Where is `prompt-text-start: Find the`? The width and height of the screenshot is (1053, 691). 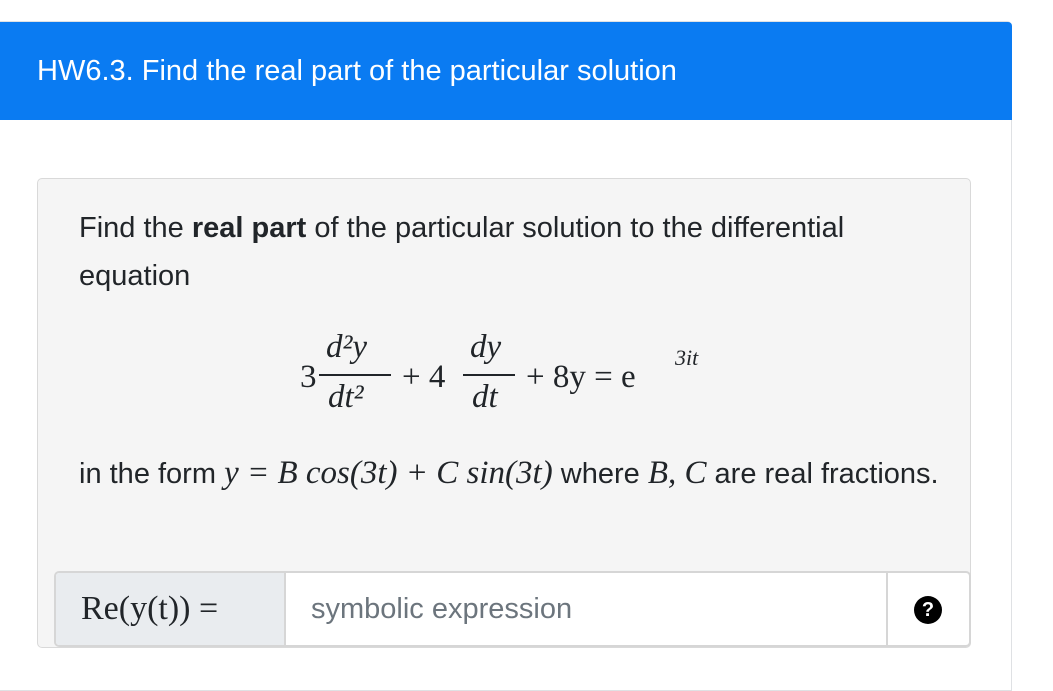 prompt-text-start: Find the is located at coordinates (135, 228).